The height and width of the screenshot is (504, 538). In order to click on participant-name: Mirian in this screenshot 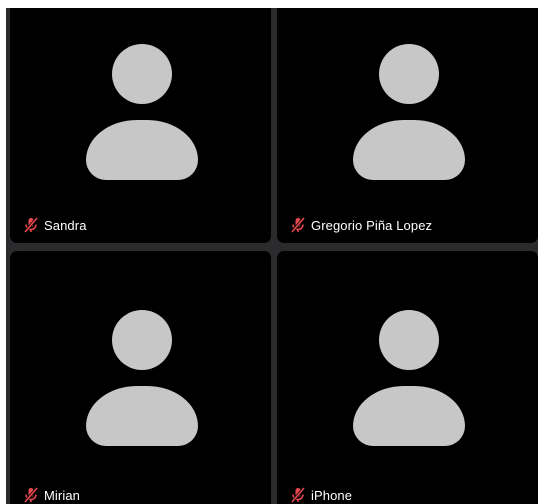, I will do `click(62, 495)`.